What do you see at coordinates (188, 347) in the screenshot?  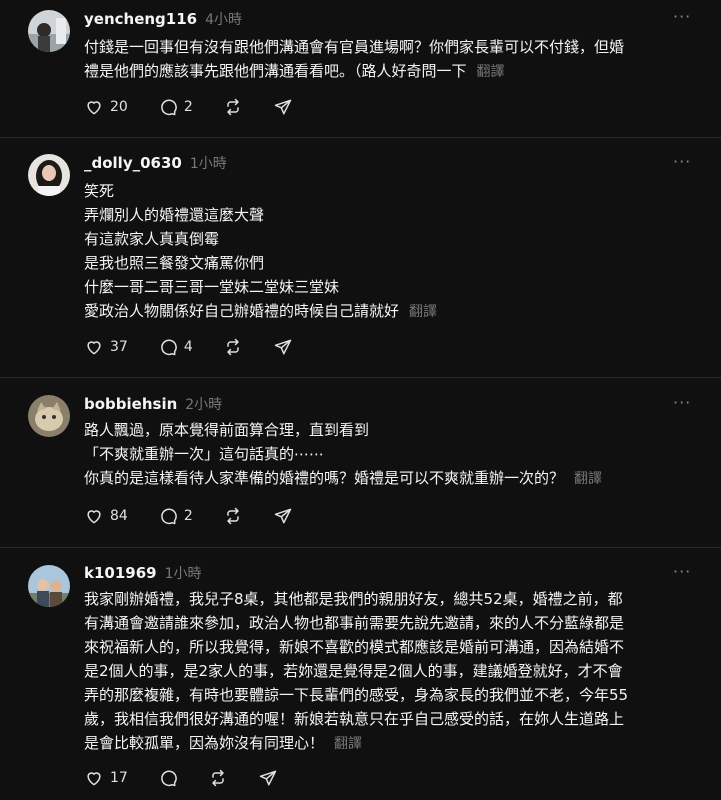 I see `reply-count: 4` at bounding box center [188, 347].